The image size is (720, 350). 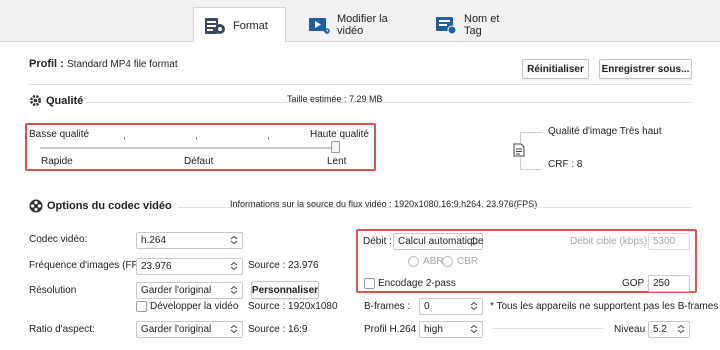 What do you see at coordinates (189, 240) in the screenshot?
I see `codec-select: h.264` at bounding box center [189, 240].